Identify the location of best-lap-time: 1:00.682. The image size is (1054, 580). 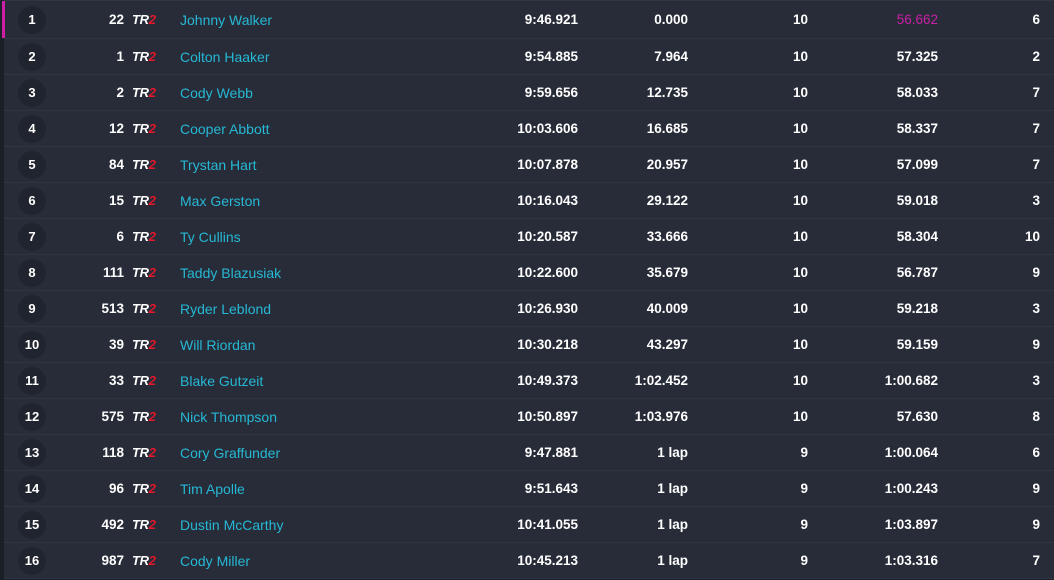
(911, 380).